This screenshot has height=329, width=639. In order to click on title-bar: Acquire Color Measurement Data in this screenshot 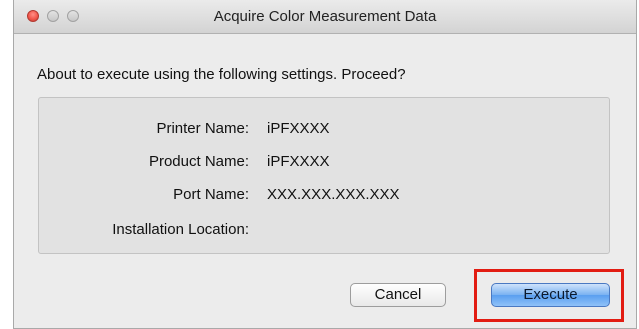, I will do `click(325, 17)`.